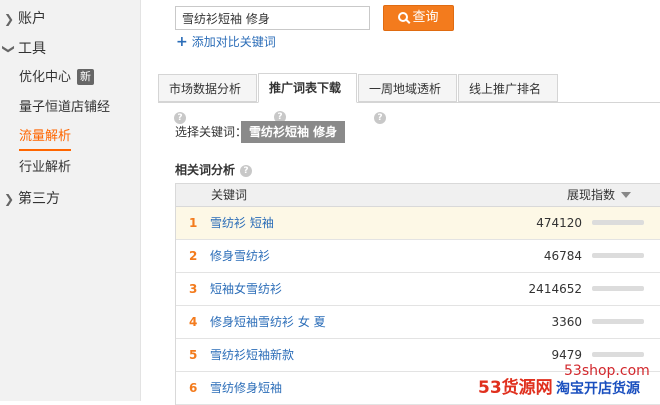 This screenshot has height=405, width=660. What do you see at coordinates (607, 371) in the screenshot?
I see `watermark-url: 53shop.com` at bounding box center [607, 371].